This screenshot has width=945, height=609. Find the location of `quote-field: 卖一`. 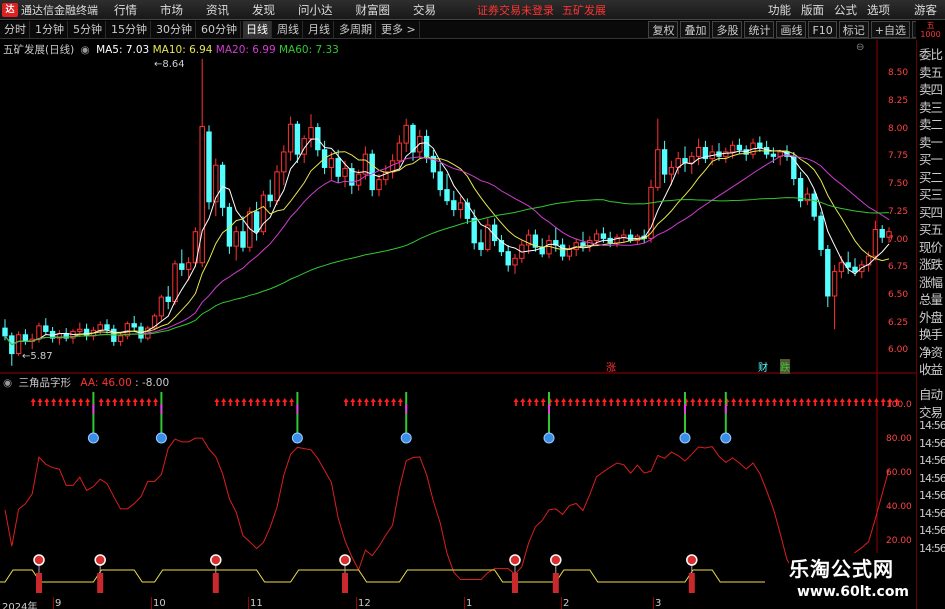

quote-field: 卖一 is located at coordinates (932, 141).